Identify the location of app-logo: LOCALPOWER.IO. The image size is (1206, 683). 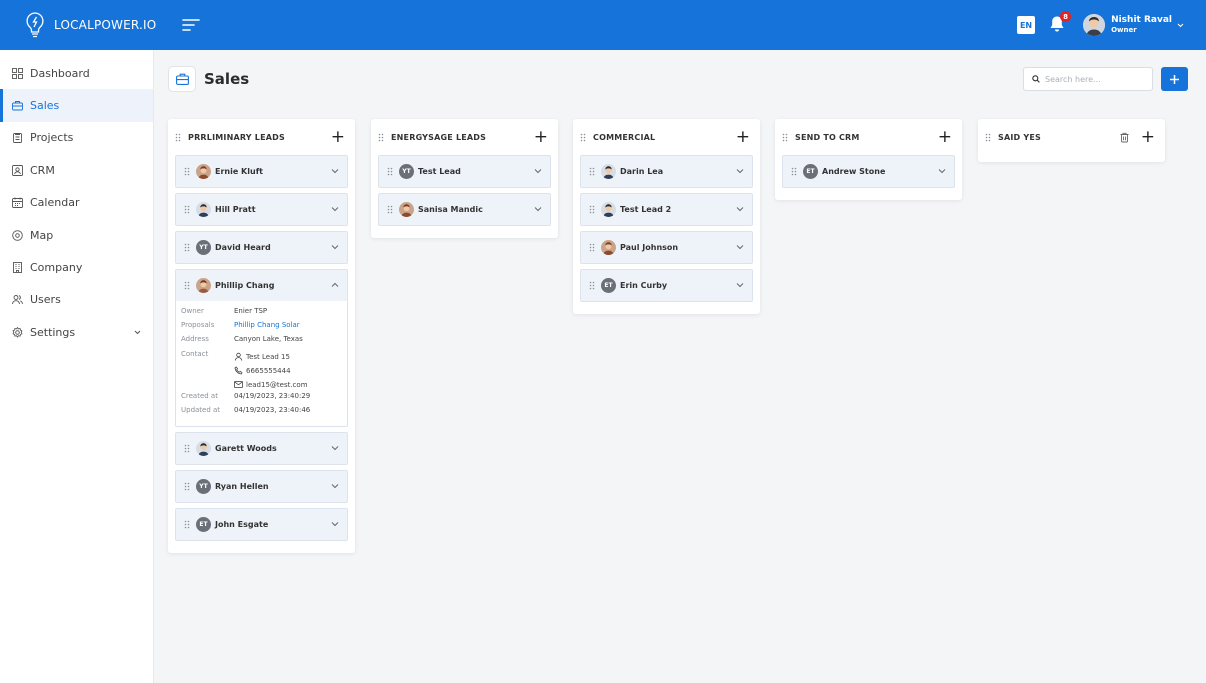
(90, 25).